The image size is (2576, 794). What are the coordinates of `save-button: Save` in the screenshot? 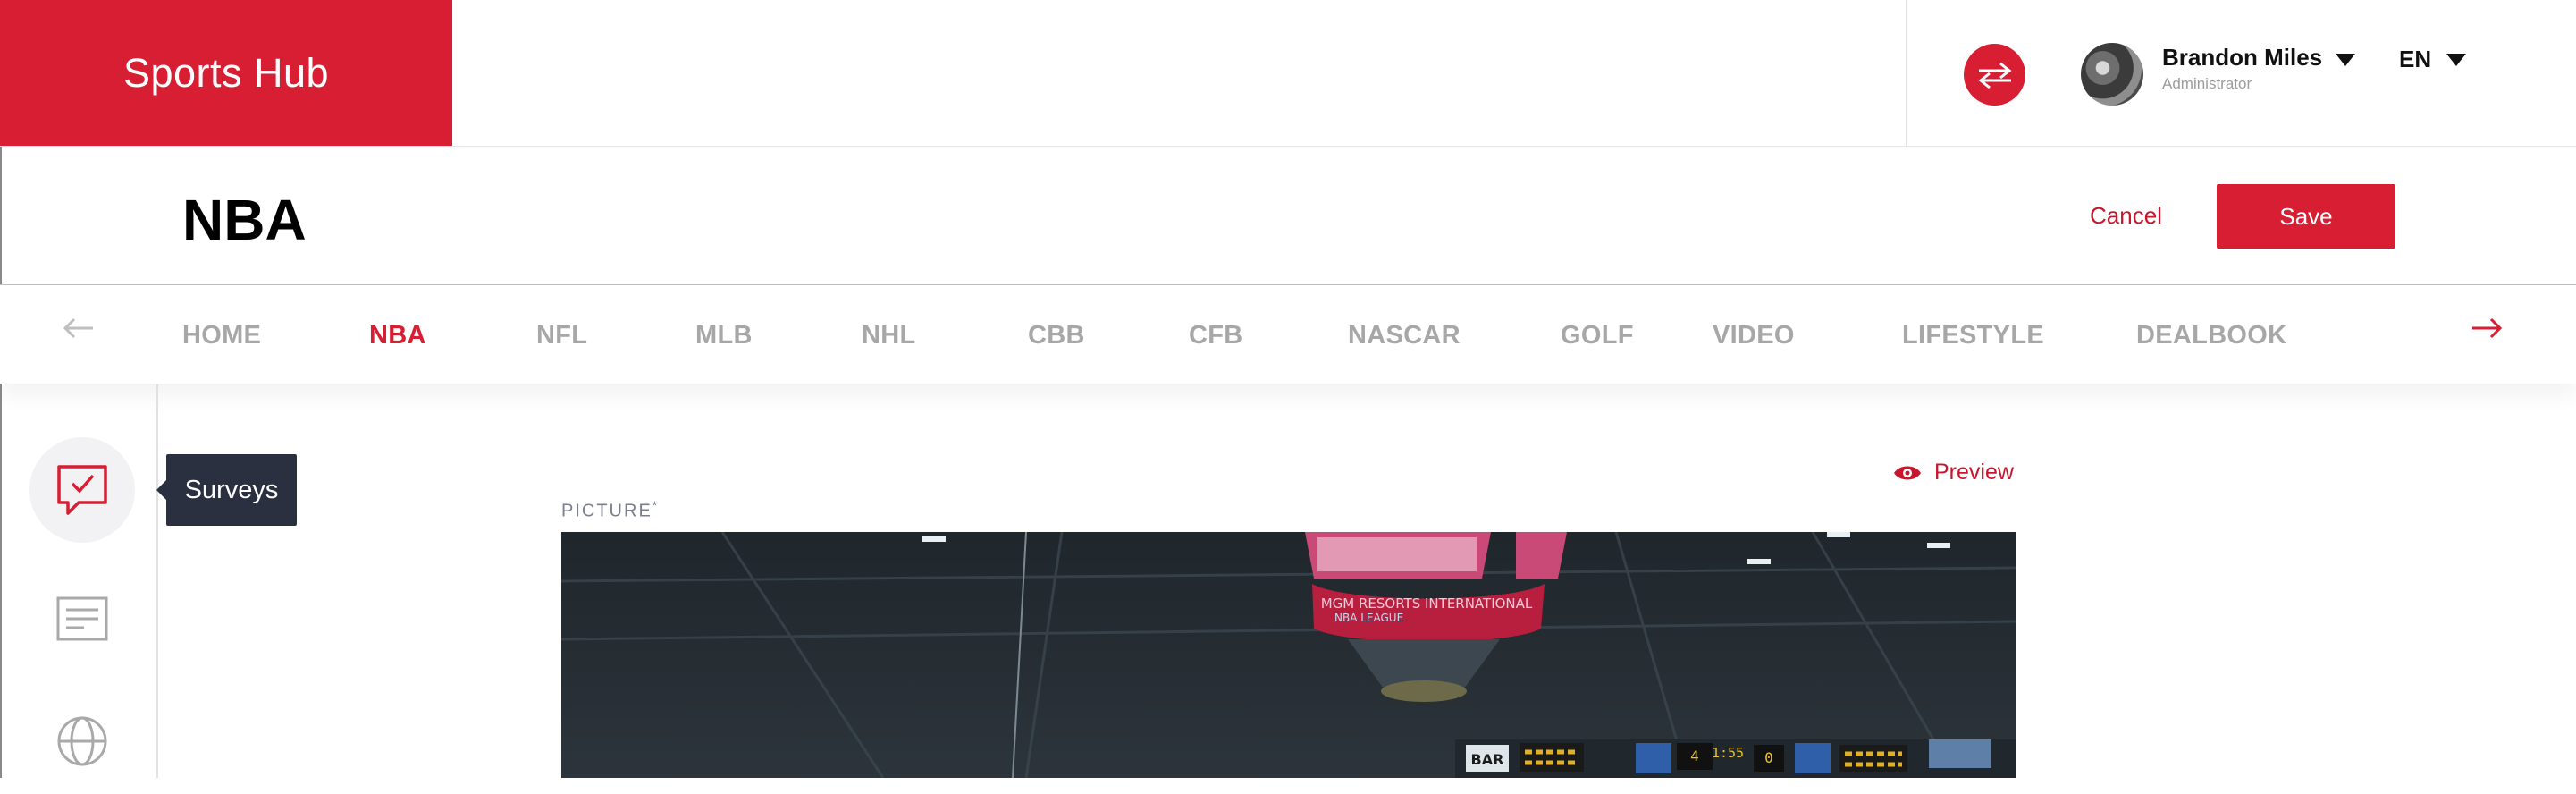 It's located at (2306, 216).